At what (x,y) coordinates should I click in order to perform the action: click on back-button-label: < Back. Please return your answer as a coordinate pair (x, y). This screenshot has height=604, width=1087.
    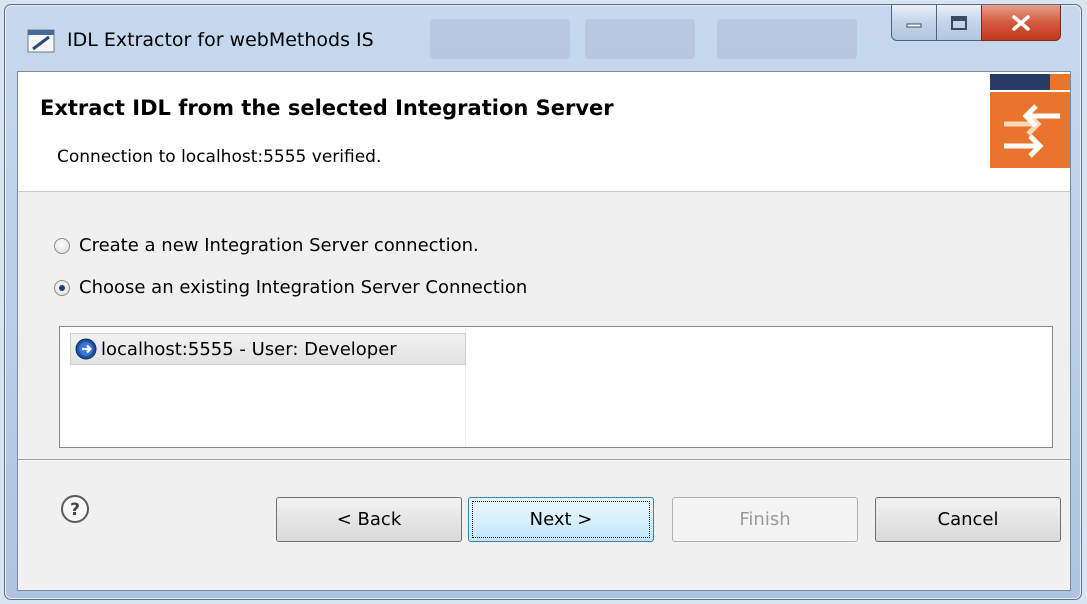
    Looking at the image, I should click on (369, 519).